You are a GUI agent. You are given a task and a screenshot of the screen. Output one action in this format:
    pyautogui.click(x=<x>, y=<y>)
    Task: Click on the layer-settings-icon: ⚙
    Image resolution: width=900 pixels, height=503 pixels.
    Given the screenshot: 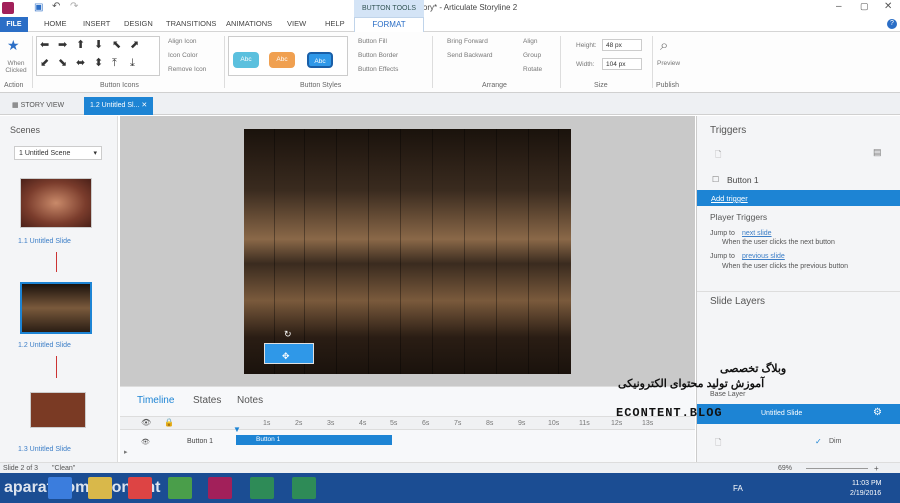 What is the action you would take?
    pyautogui.click(x=877, y=412)
    